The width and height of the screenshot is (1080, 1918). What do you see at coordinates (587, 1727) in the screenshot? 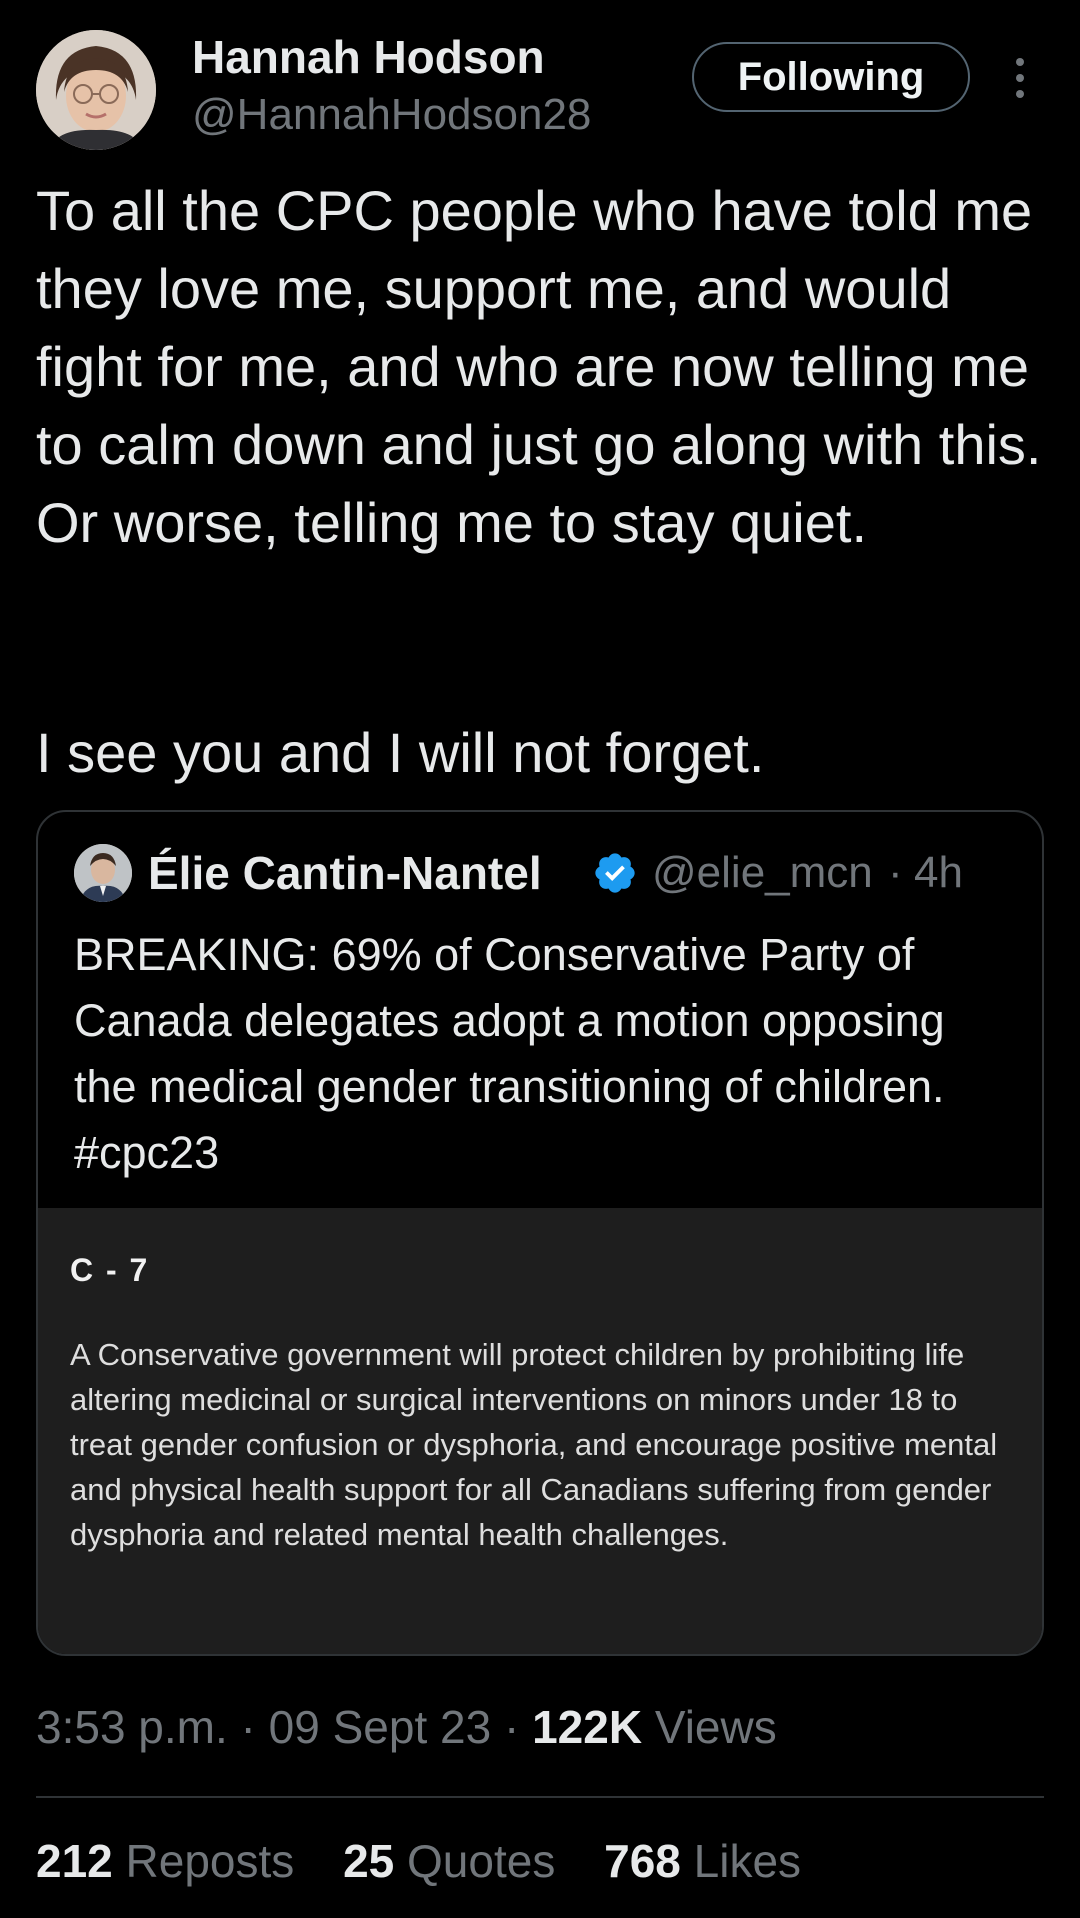
I see `views-count: 122K` at bounding box center [587, 1727].